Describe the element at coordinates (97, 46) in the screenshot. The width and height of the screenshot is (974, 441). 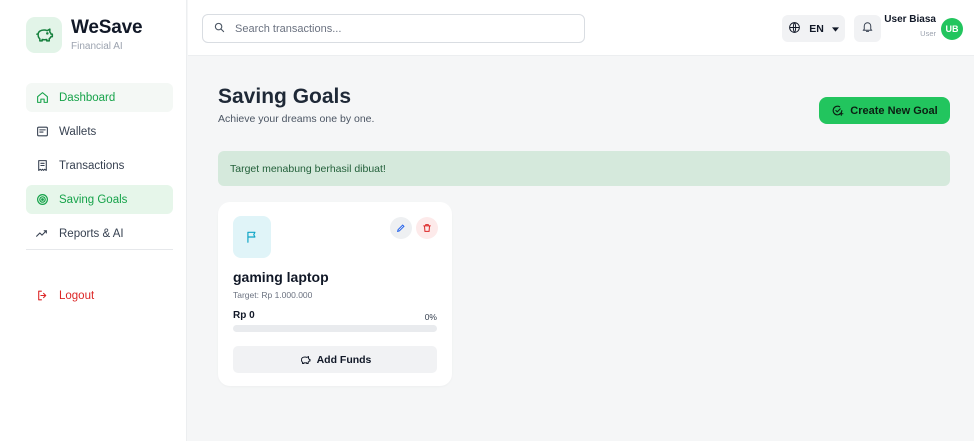
I see `brand-subtitle: Financial AI` at that location.